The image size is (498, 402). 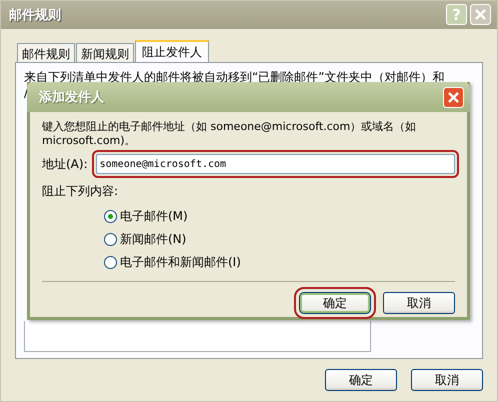 What do you see at coordinates (35, 15) in the screenshot?
I see `window-title: 邮件规则` at bounding box center [35, 15].